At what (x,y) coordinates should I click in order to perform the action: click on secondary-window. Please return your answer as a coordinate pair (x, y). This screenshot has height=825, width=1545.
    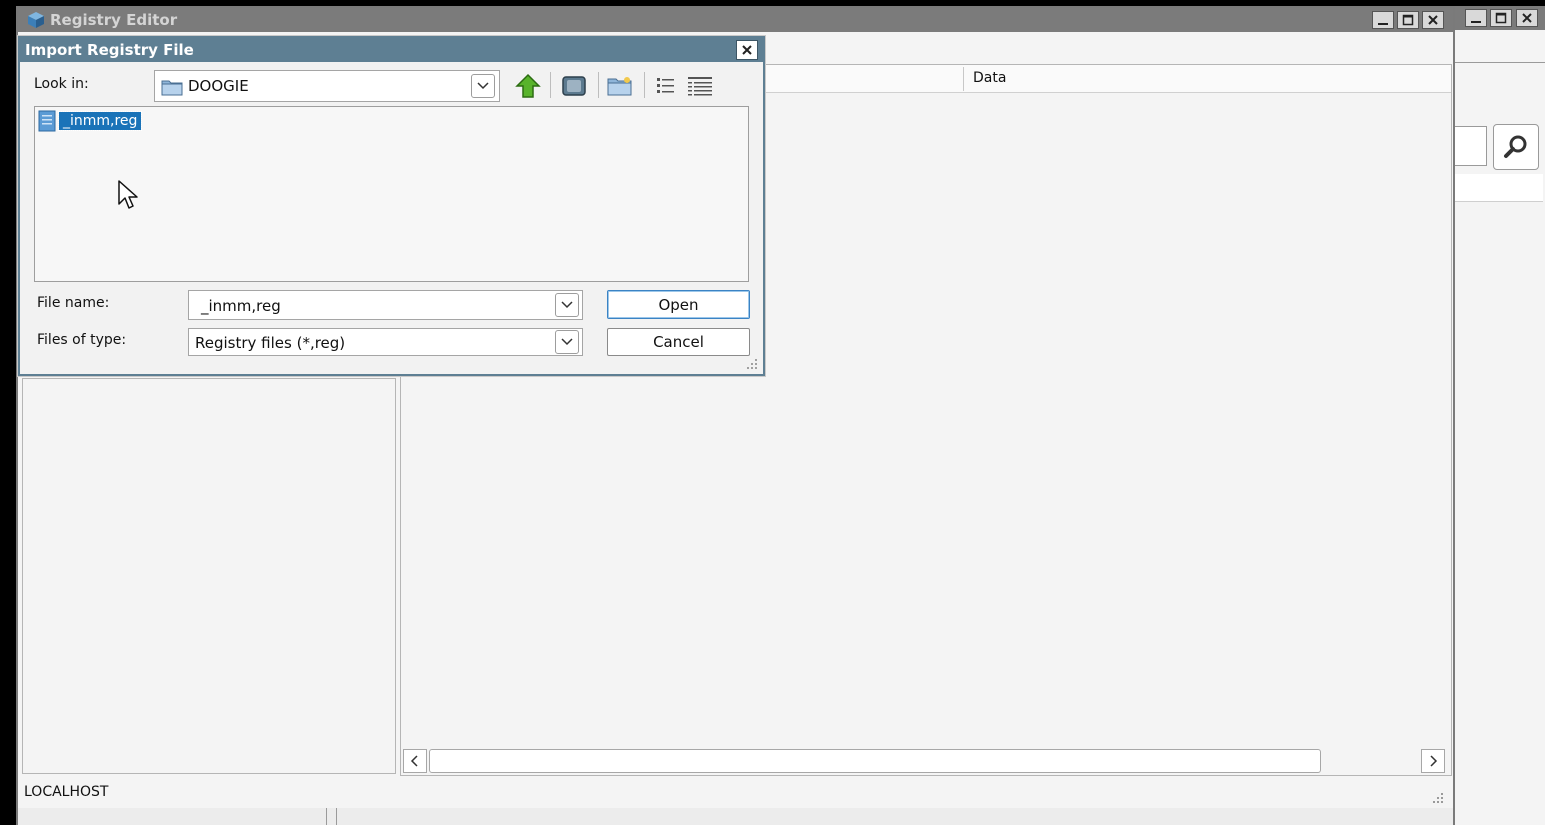
    Looking at the image, I should click on (1500, 415).